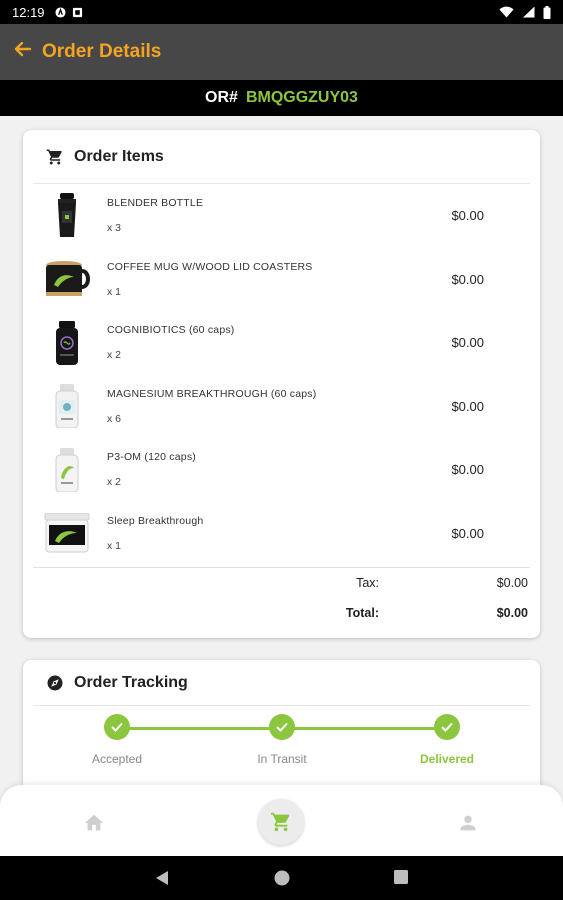 This screenshot has height=900, width=563. Describe the element at coordinates (512, 583) in the screenshot. I see `tax-value: $0.00` at that location.